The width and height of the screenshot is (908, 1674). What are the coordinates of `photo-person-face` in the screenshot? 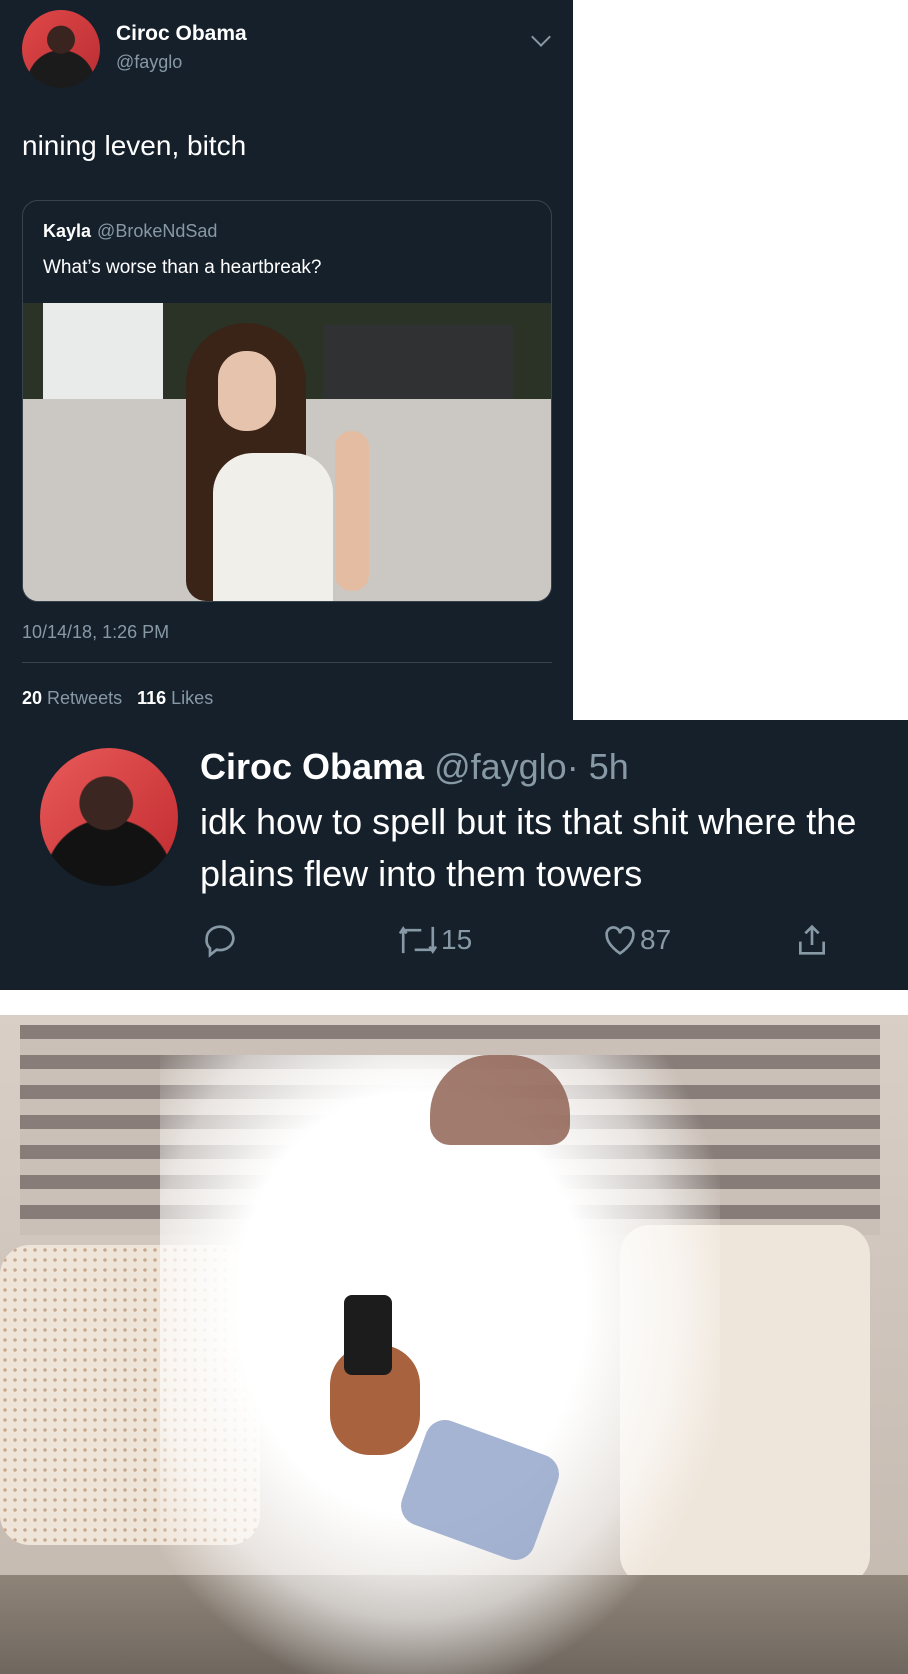 It's located at (247, 391).